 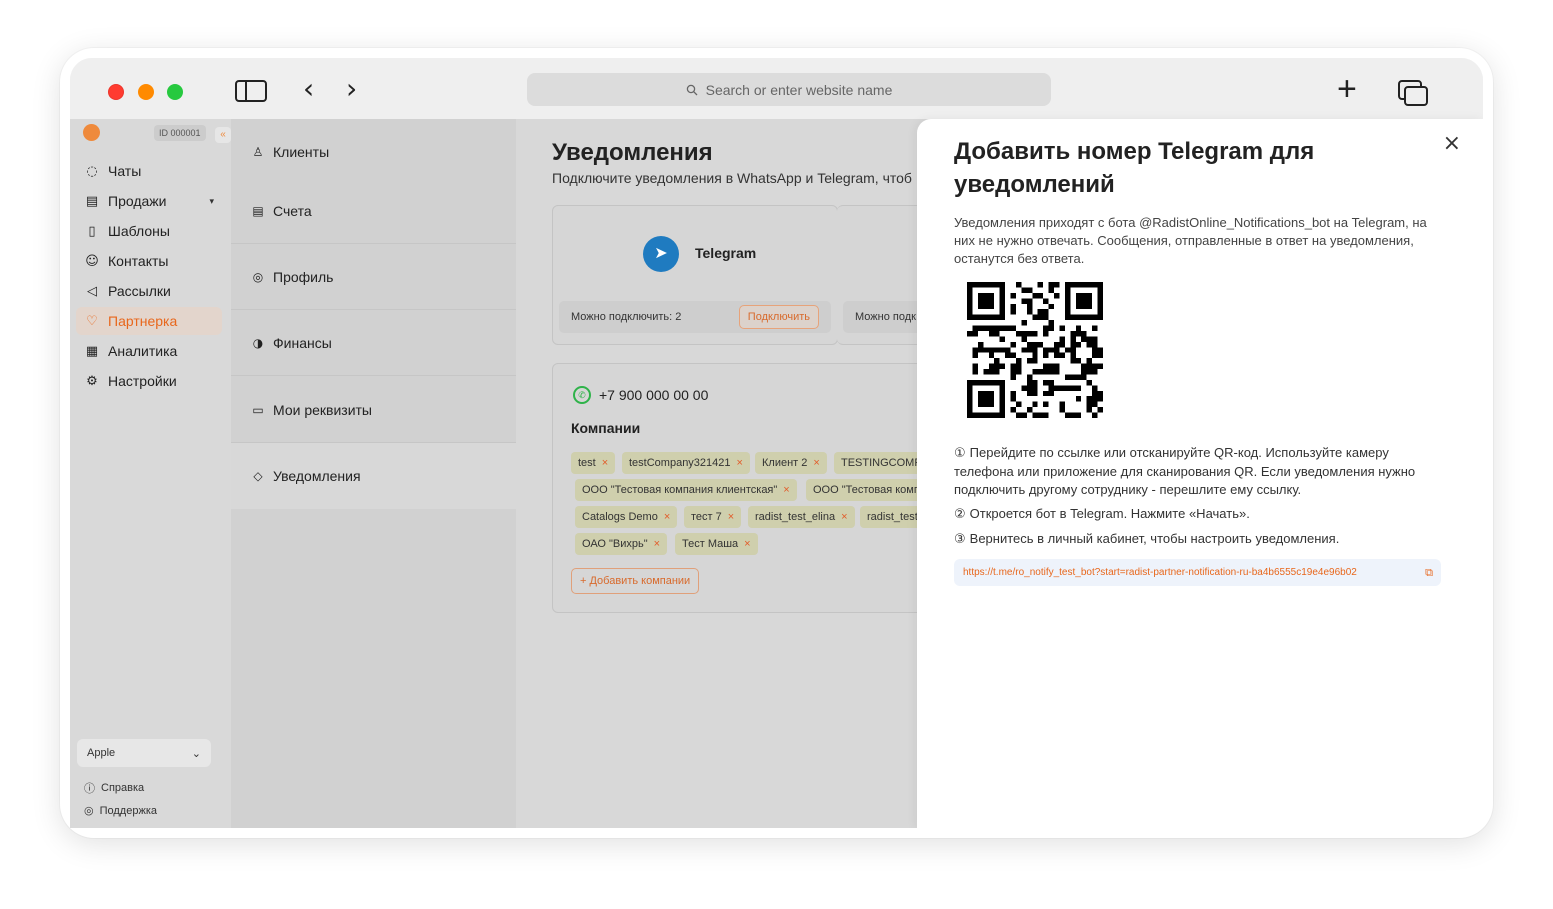 What do you see at coordinates (695, 317) in the screenshot?
I see `telegram-card-footer: Можно подключить: 2 Подключить` at bounding box center [695, 317].